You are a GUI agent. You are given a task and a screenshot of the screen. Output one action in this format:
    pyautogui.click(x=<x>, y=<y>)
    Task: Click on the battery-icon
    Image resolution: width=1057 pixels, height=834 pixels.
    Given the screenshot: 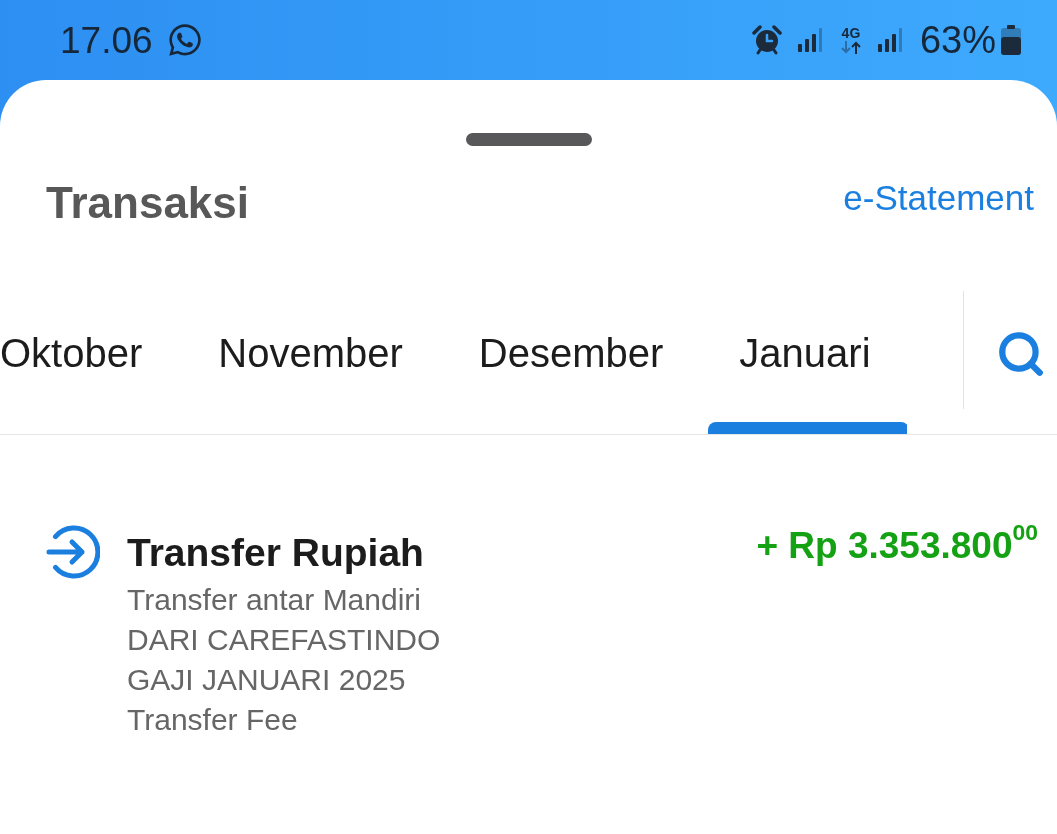 What is the action you would take?
    pyautogui.click(x=1011, y=40)
    